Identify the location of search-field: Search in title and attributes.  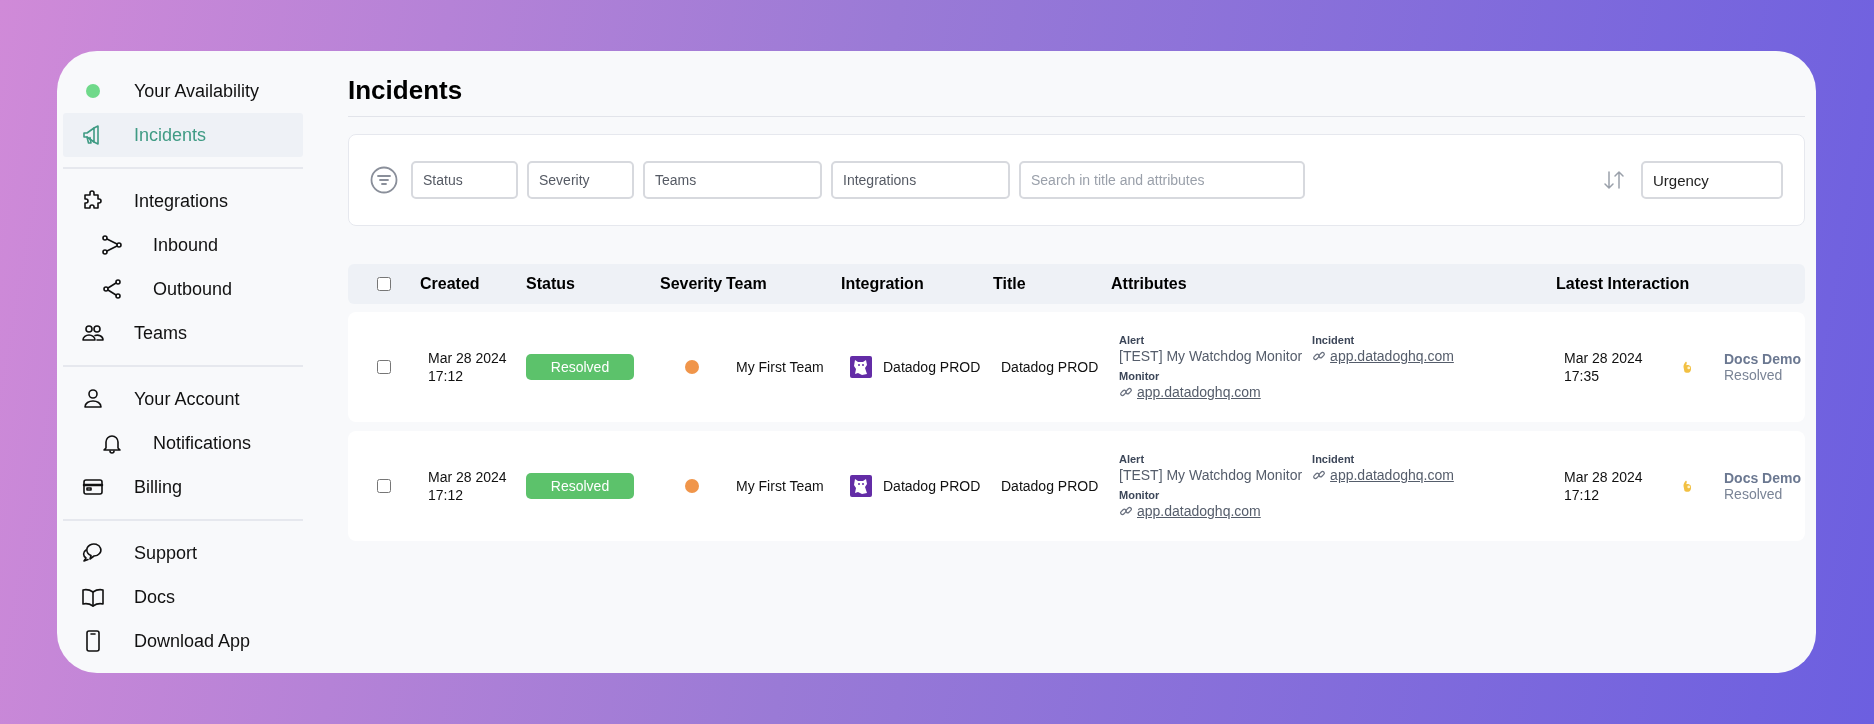
(1162, 180).